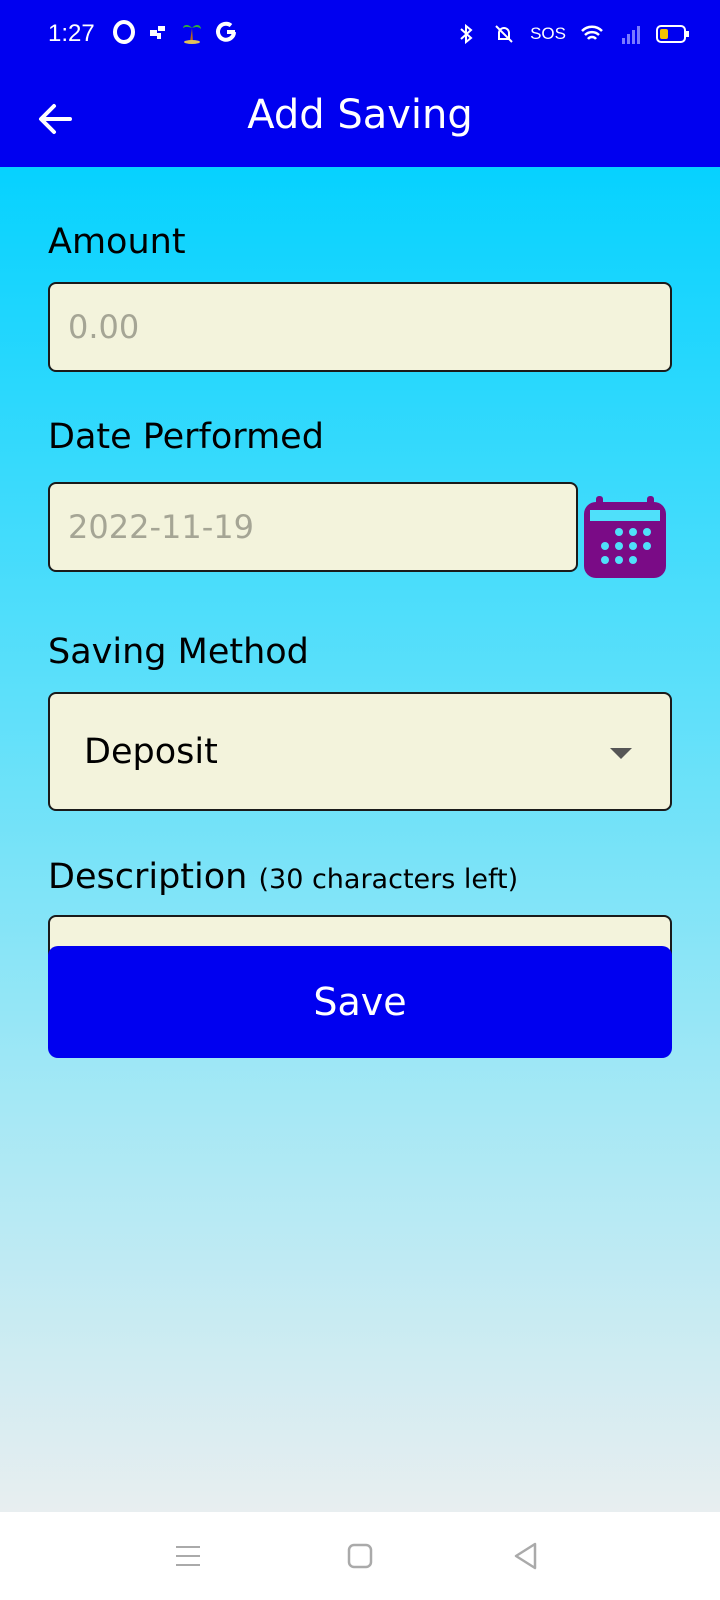 The height and width of the screenshot is (1600, 720). I want to click on status-bar: 1:27 SOS, so click(360, 36).